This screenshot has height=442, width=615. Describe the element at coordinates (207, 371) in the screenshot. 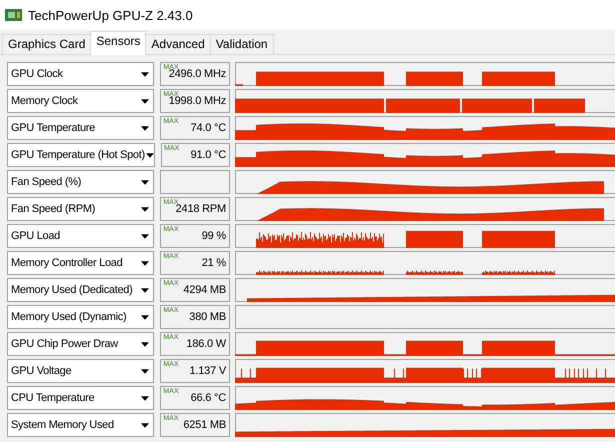

I see `sensor-value: 1.137 V` at that location.